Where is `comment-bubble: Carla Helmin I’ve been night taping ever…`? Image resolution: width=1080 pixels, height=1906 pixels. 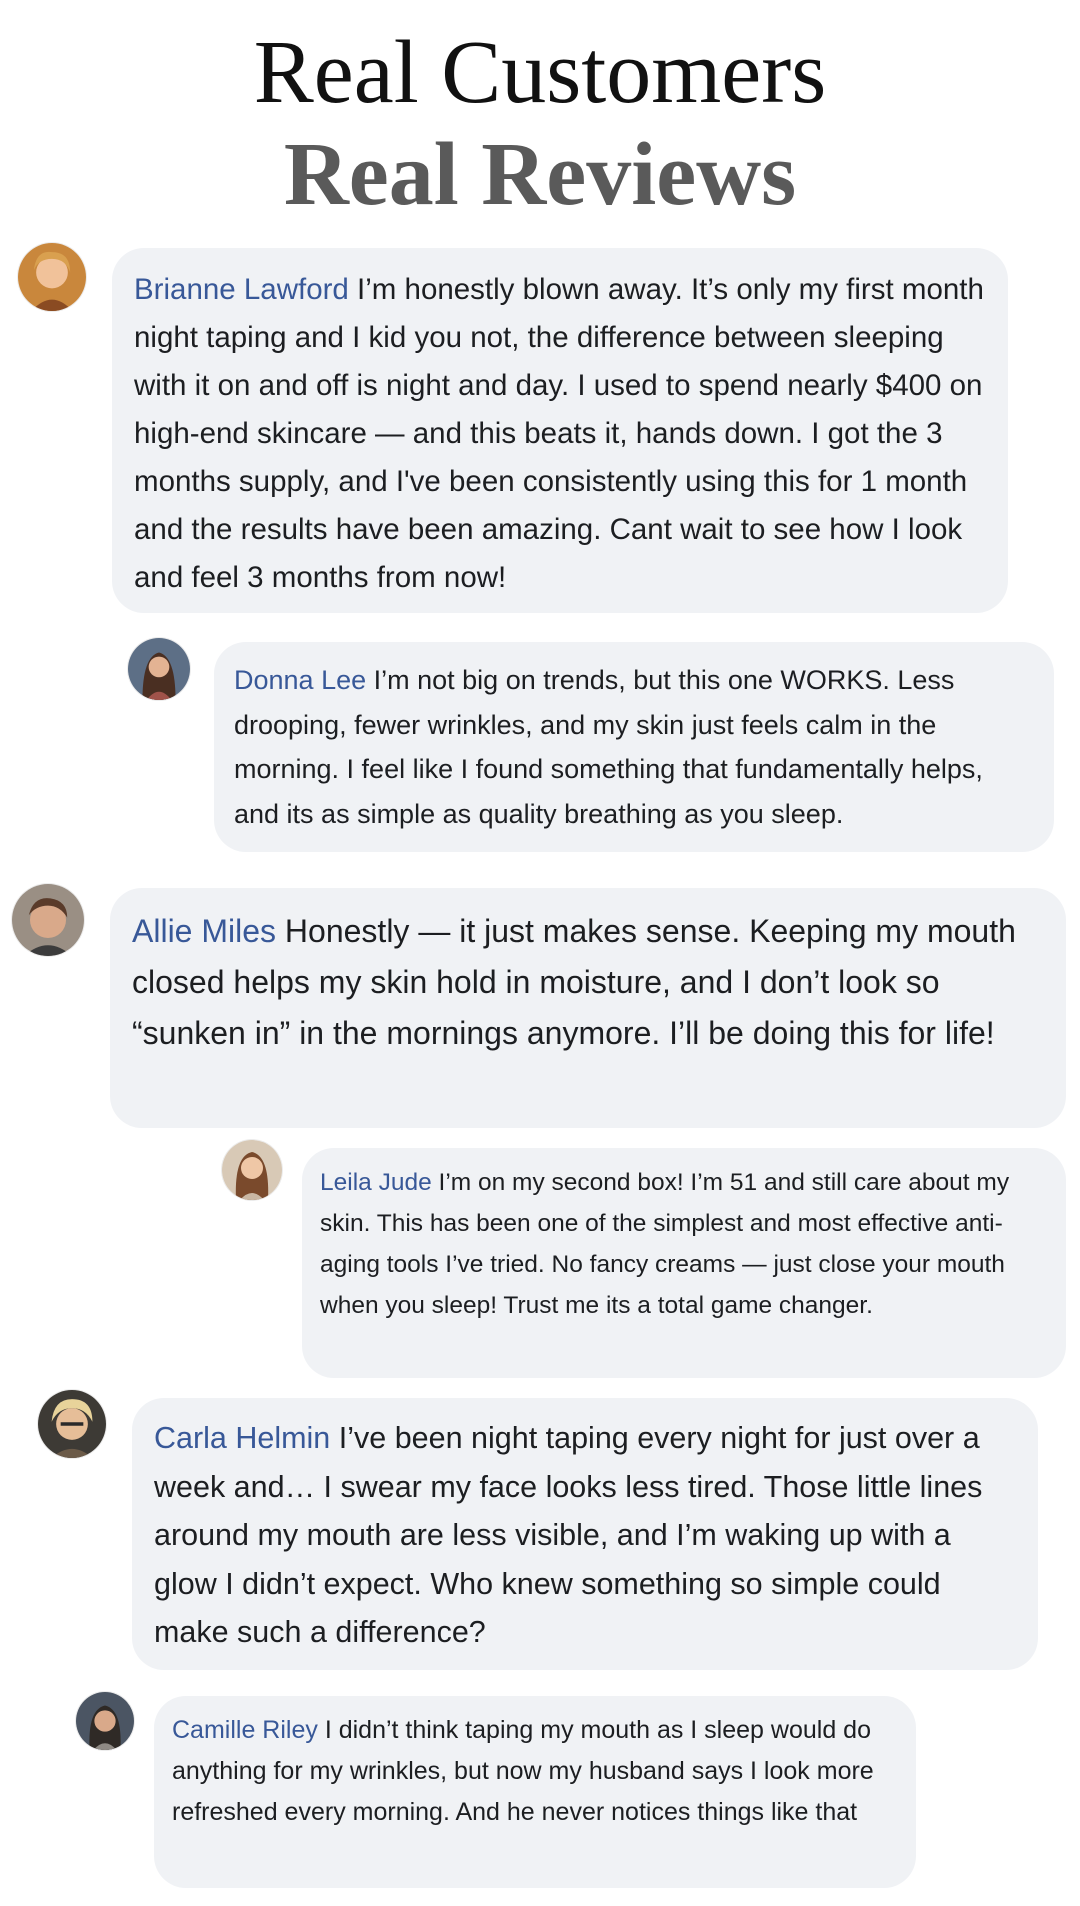 comment-bubble: Carla Helmin I’ve been night taping ever… is located at coordinates (585, 1534).